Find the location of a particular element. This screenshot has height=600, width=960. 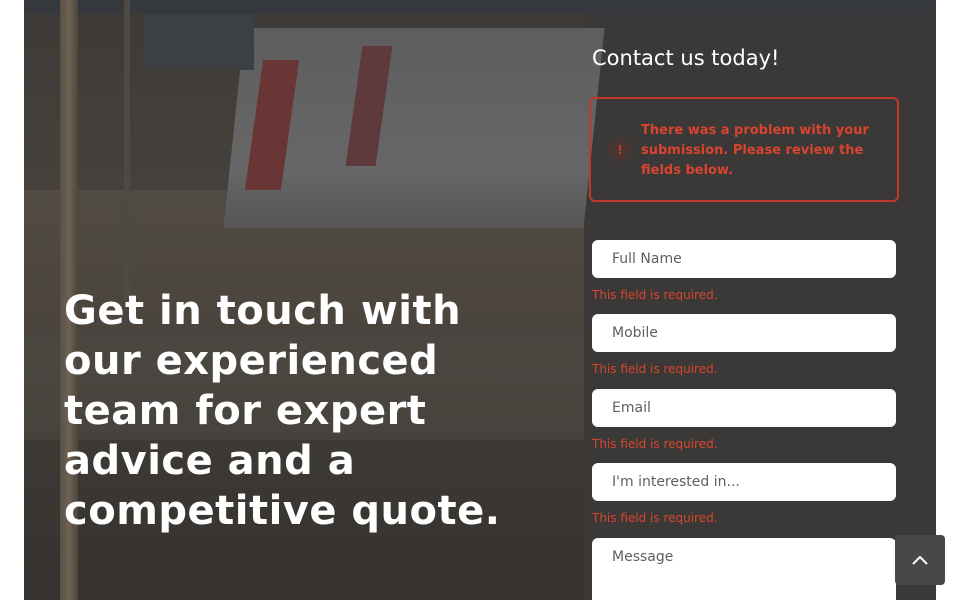

full-name-placeholder: Full Name is located at coordinates (647, 259).